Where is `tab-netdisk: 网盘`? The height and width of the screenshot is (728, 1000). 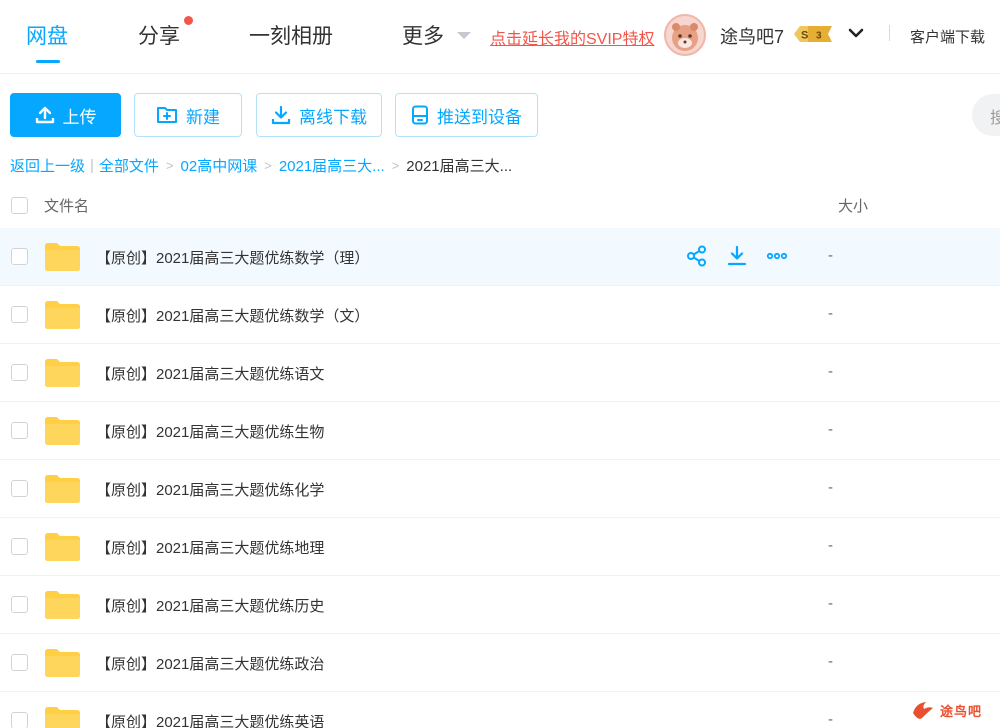
tab-netdisk: 网盘 is located at coordinates (47, 35).